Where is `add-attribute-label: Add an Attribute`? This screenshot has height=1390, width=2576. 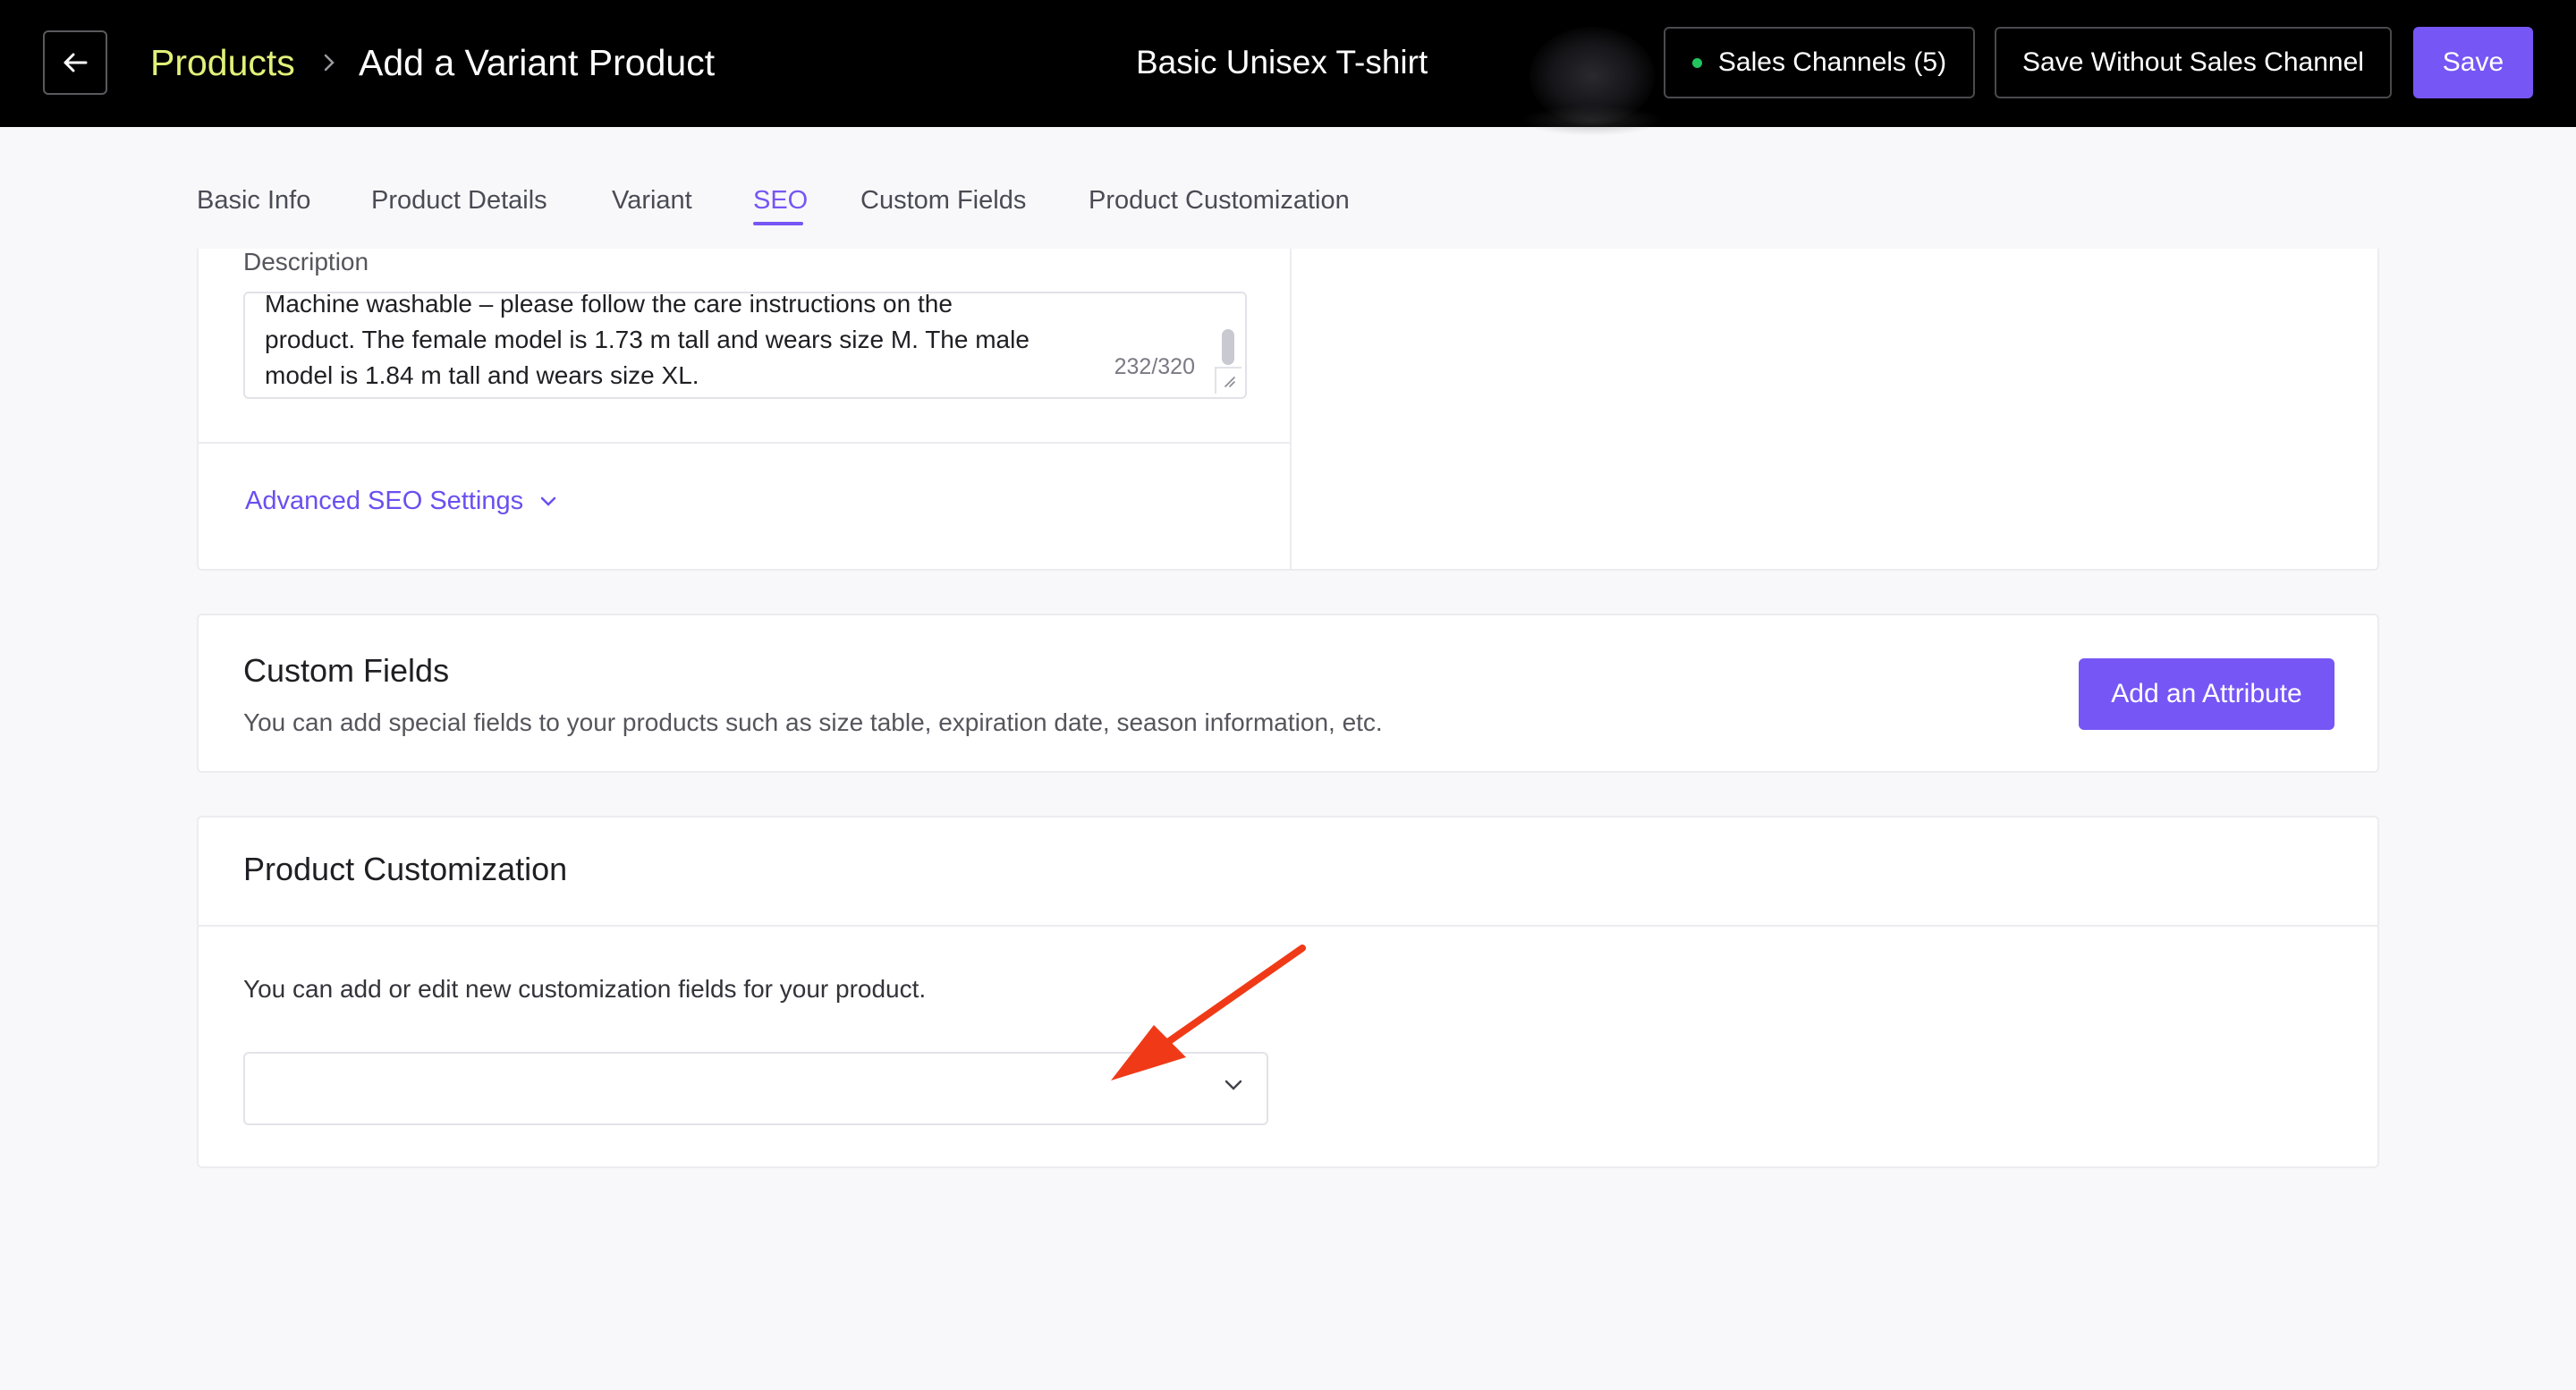 add-attribute-label: Add an Attribute is located at coordinates (2206, 693).